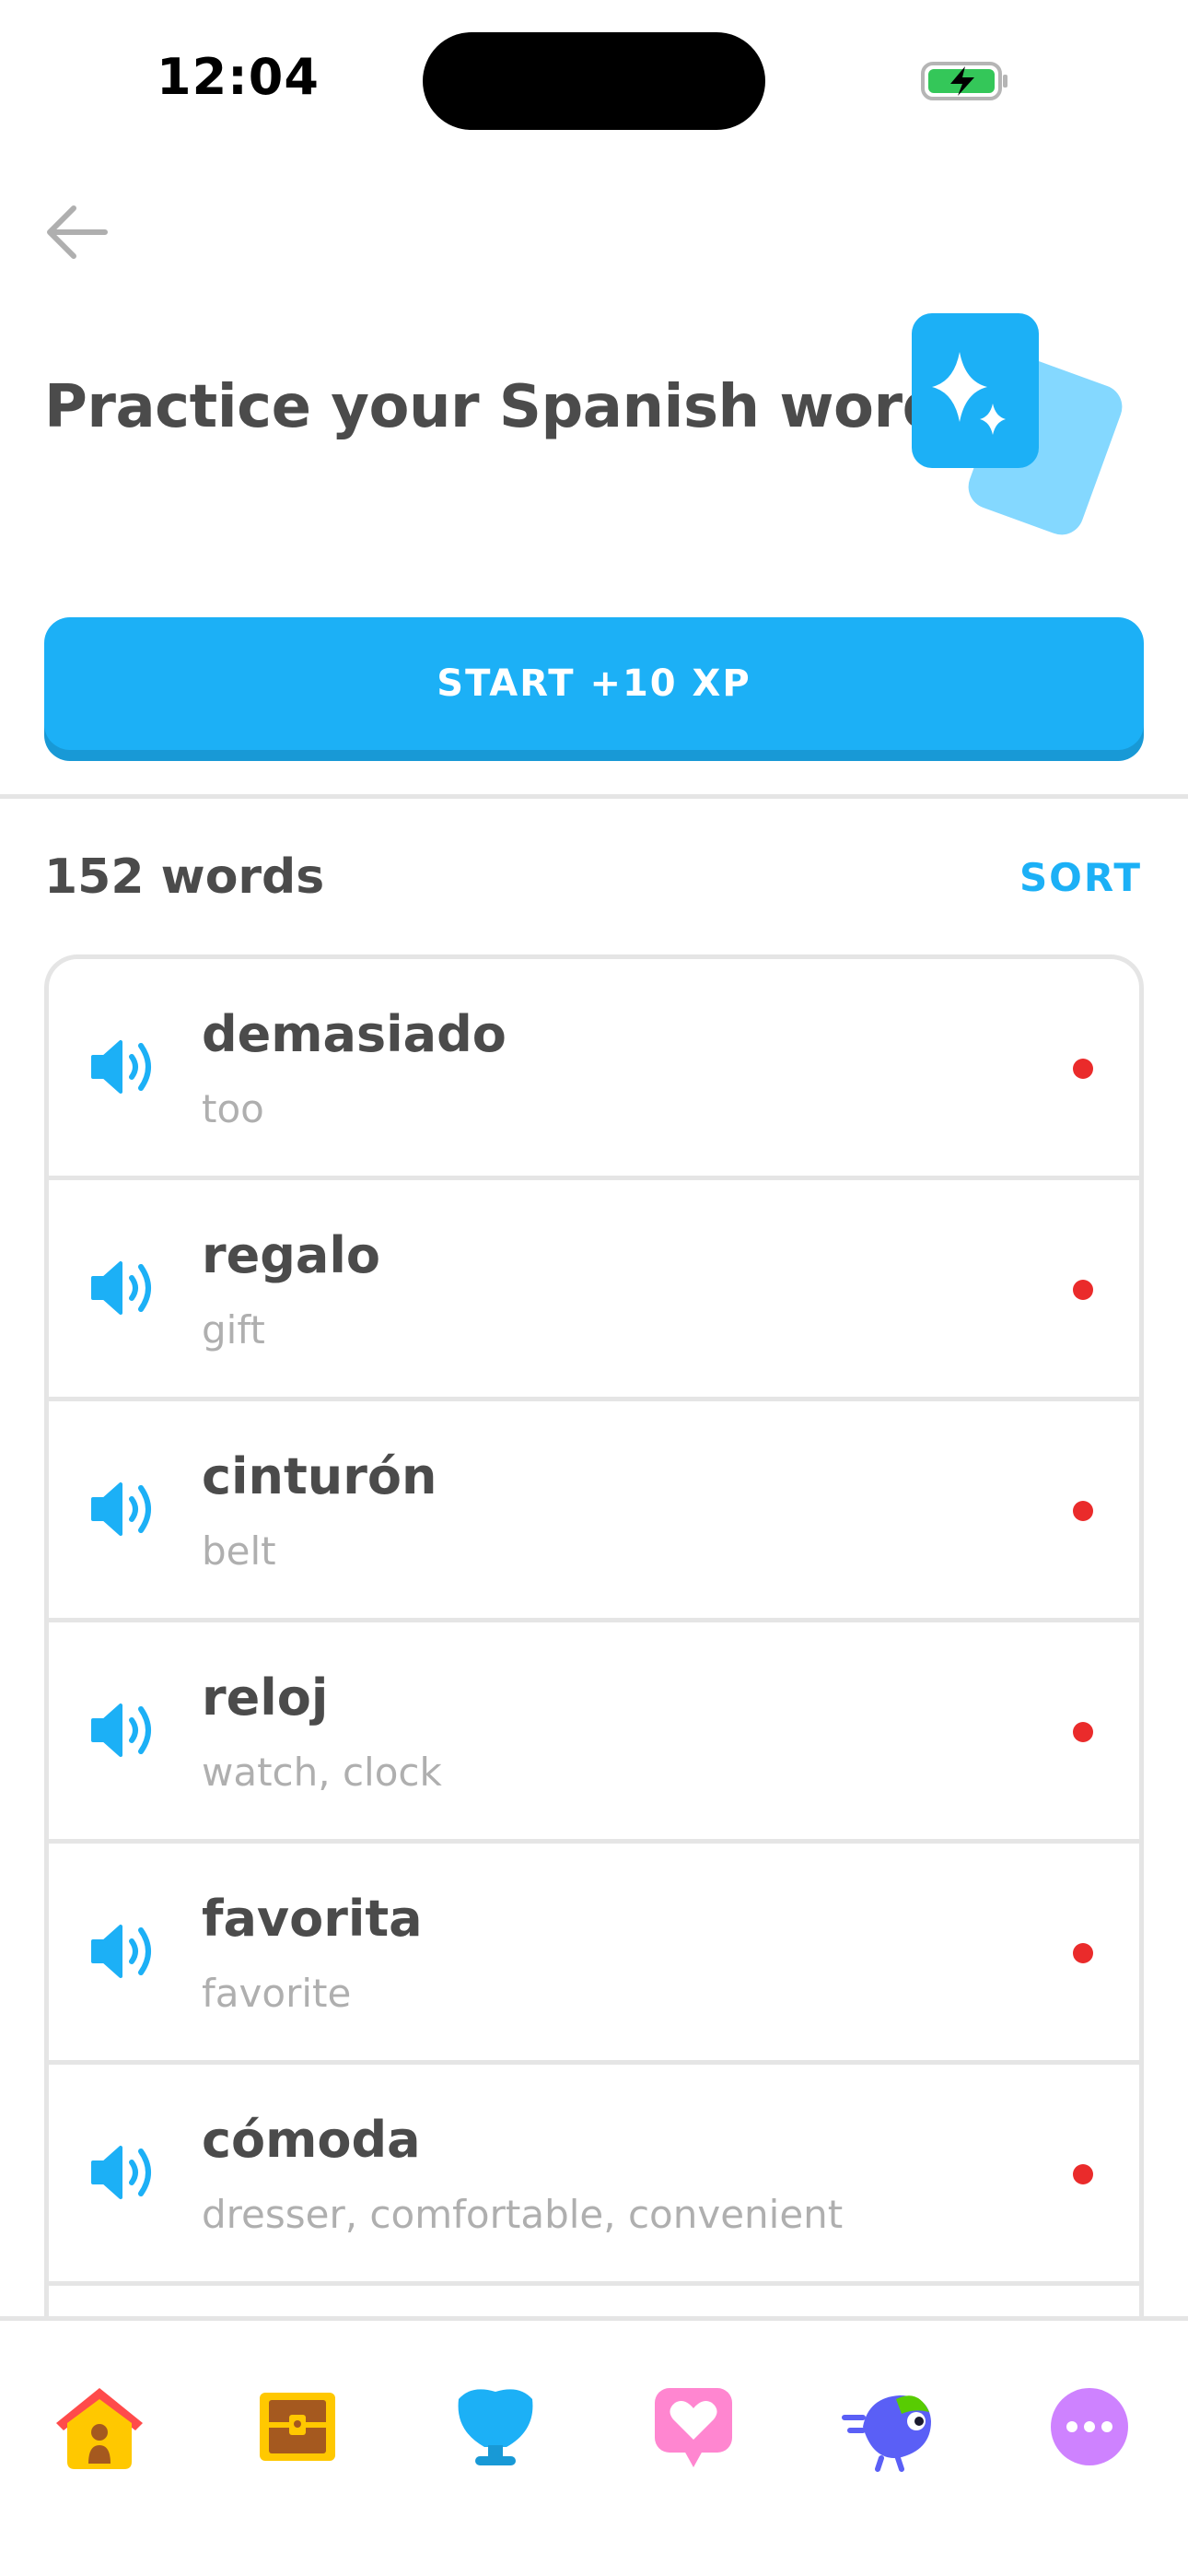 The height and width of the screenshot is (2576, 1188). Describe the element at coordinates (594, 2175) in the screenshot. I see `word-row: cómoda dresser, comfortable, convenient` at that location.